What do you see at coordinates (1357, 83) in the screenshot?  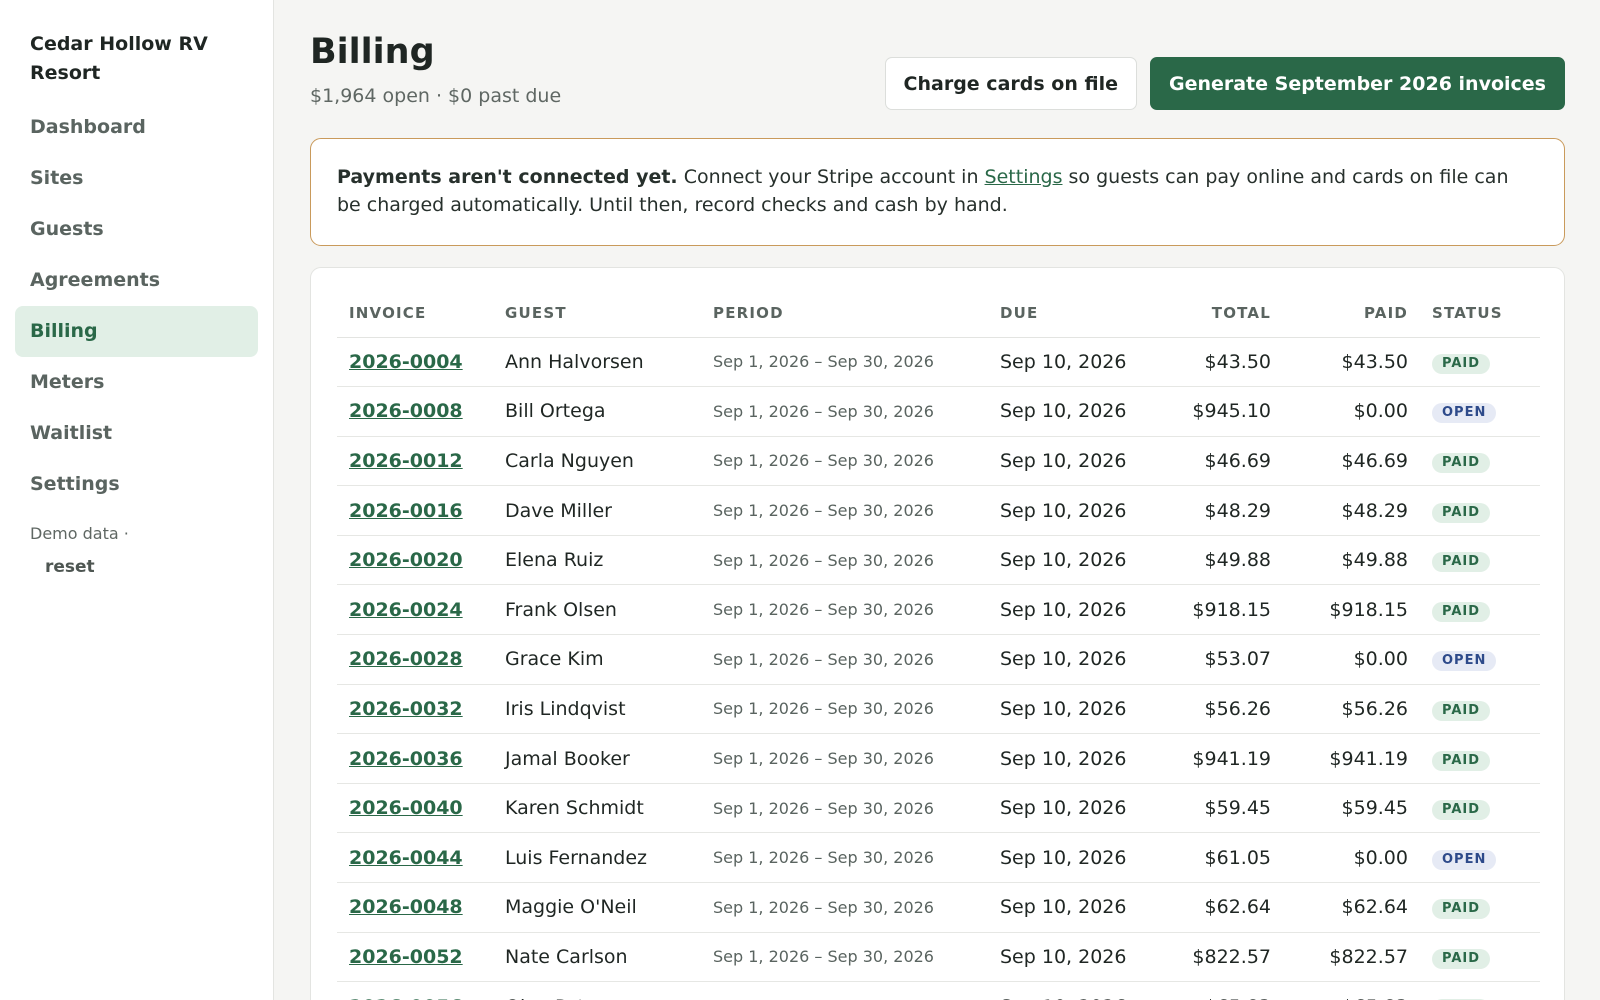 I see `generate-invoices-button: Generate September 2026 invoices` at bounding box center [1357, 83].